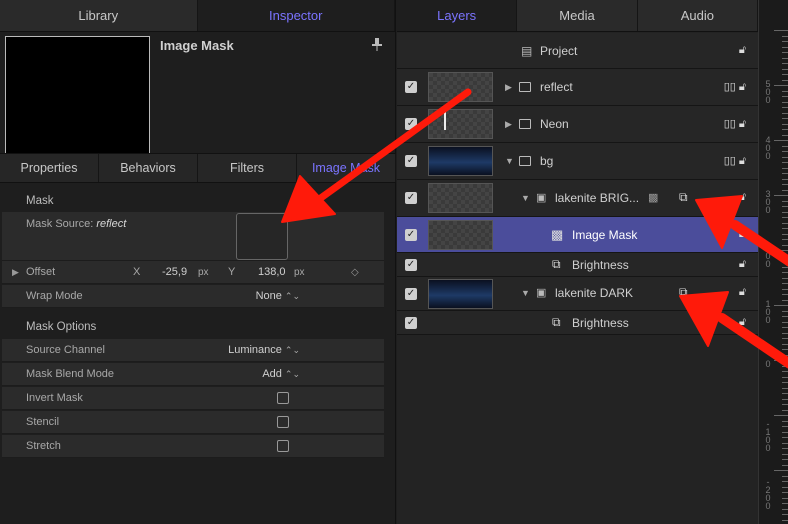  I want to click on mask-source-row: Mask Source: reflect, so click(193, 236).